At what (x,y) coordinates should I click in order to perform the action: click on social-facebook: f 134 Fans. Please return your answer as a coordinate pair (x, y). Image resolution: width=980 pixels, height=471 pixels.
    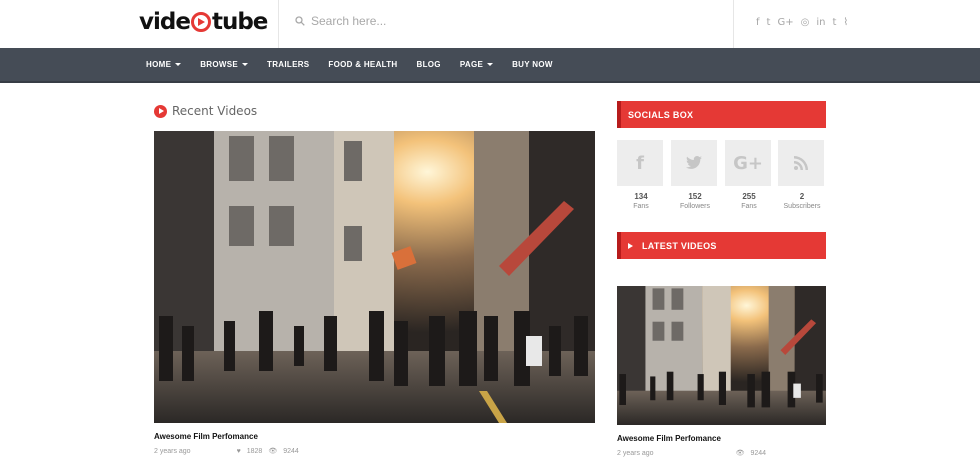
    Looking at the image, I should click on (641, 175).